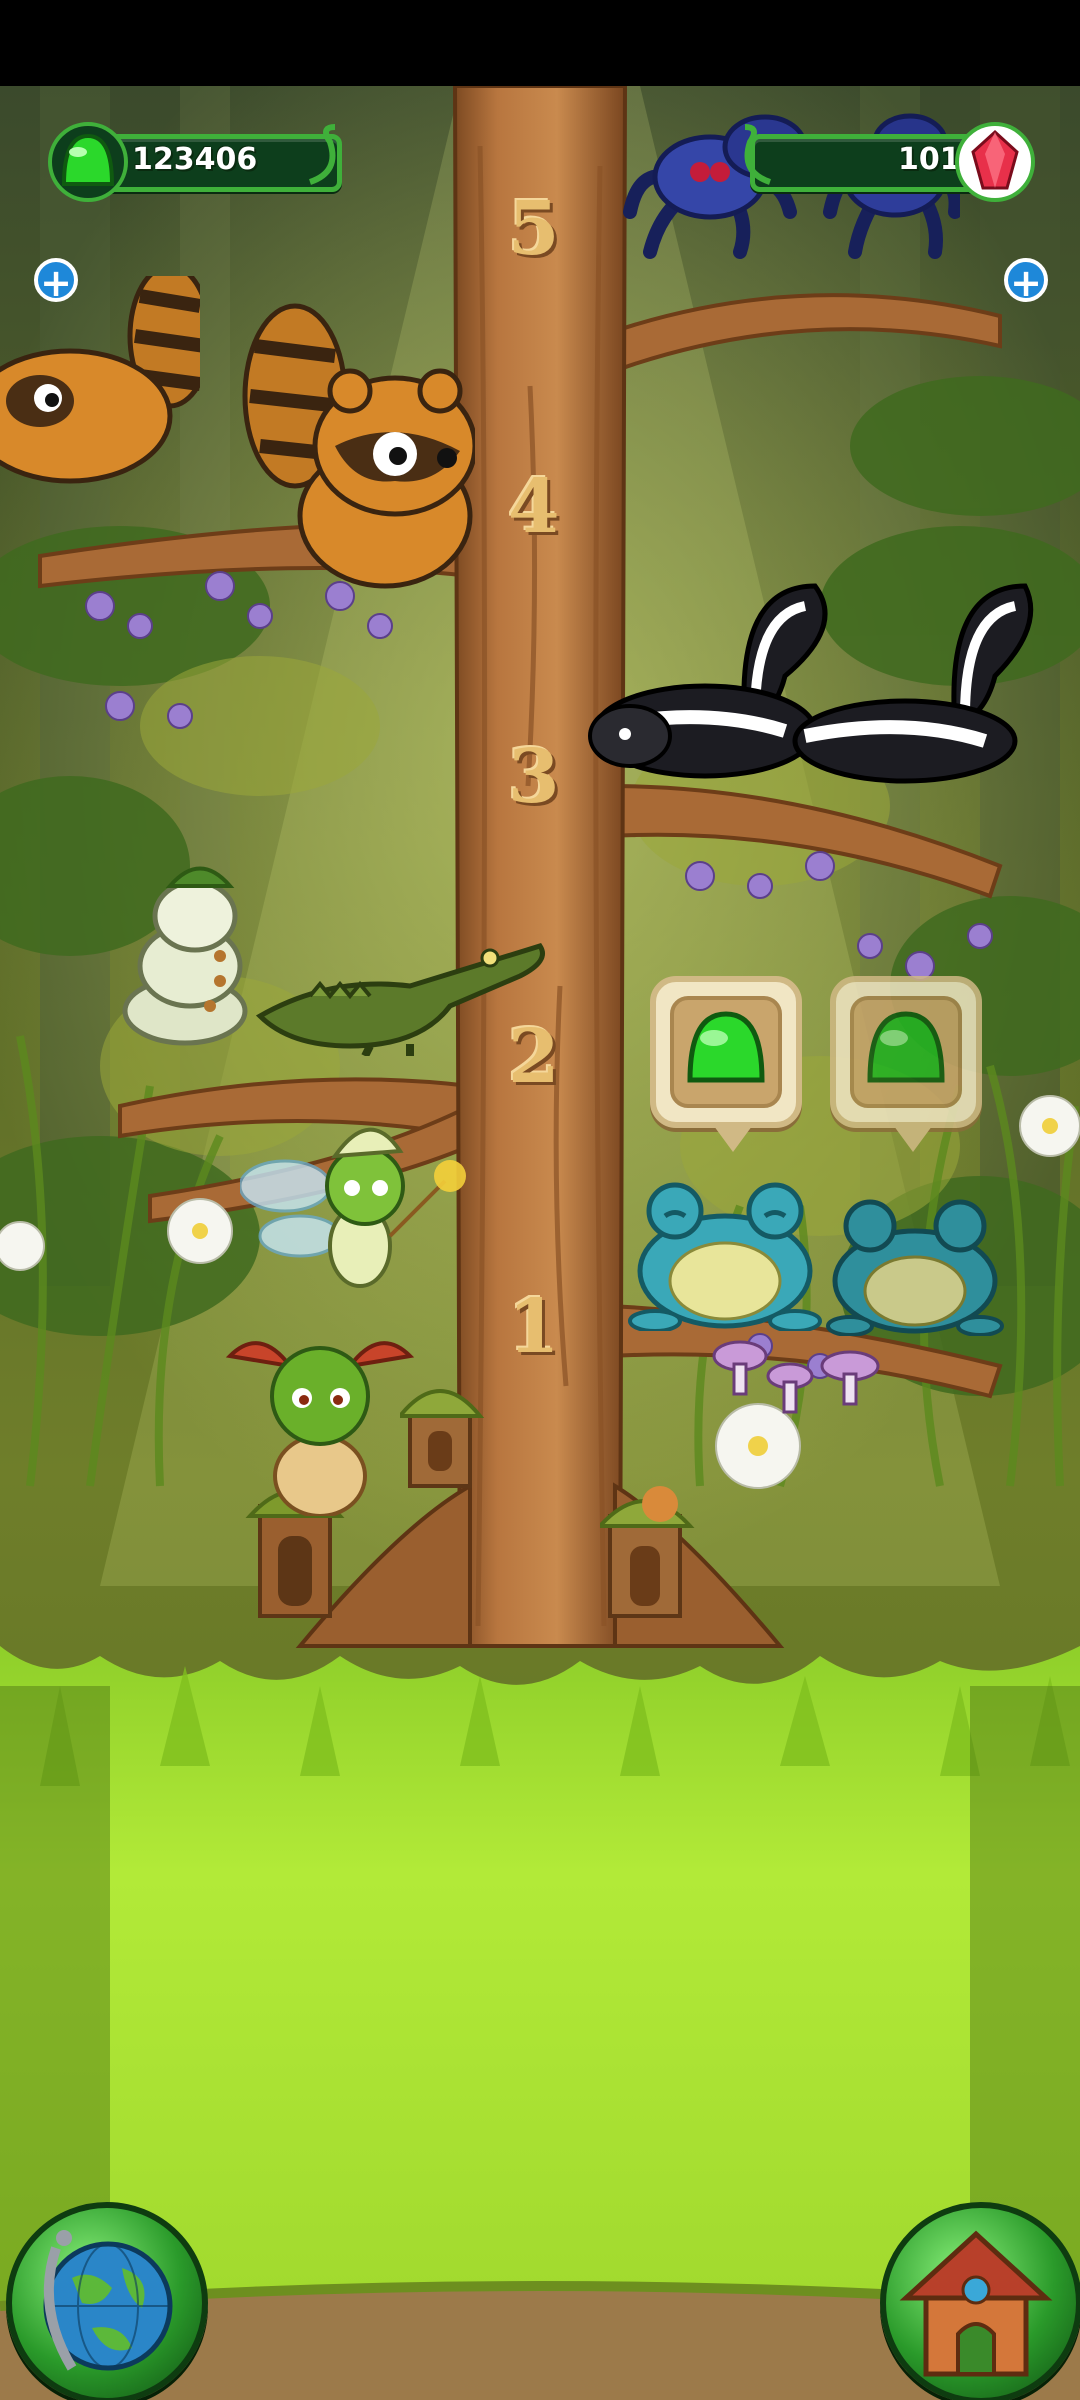  I want to click on tree-level-5: 5, so click(534, 229).